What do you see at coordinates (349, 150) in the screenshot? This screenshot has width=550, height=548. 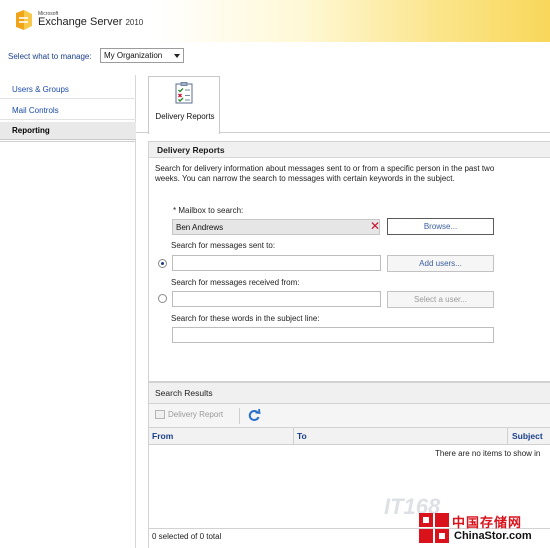 I see `panel-title: Delivery Reports` at bounding box center [349, 150].